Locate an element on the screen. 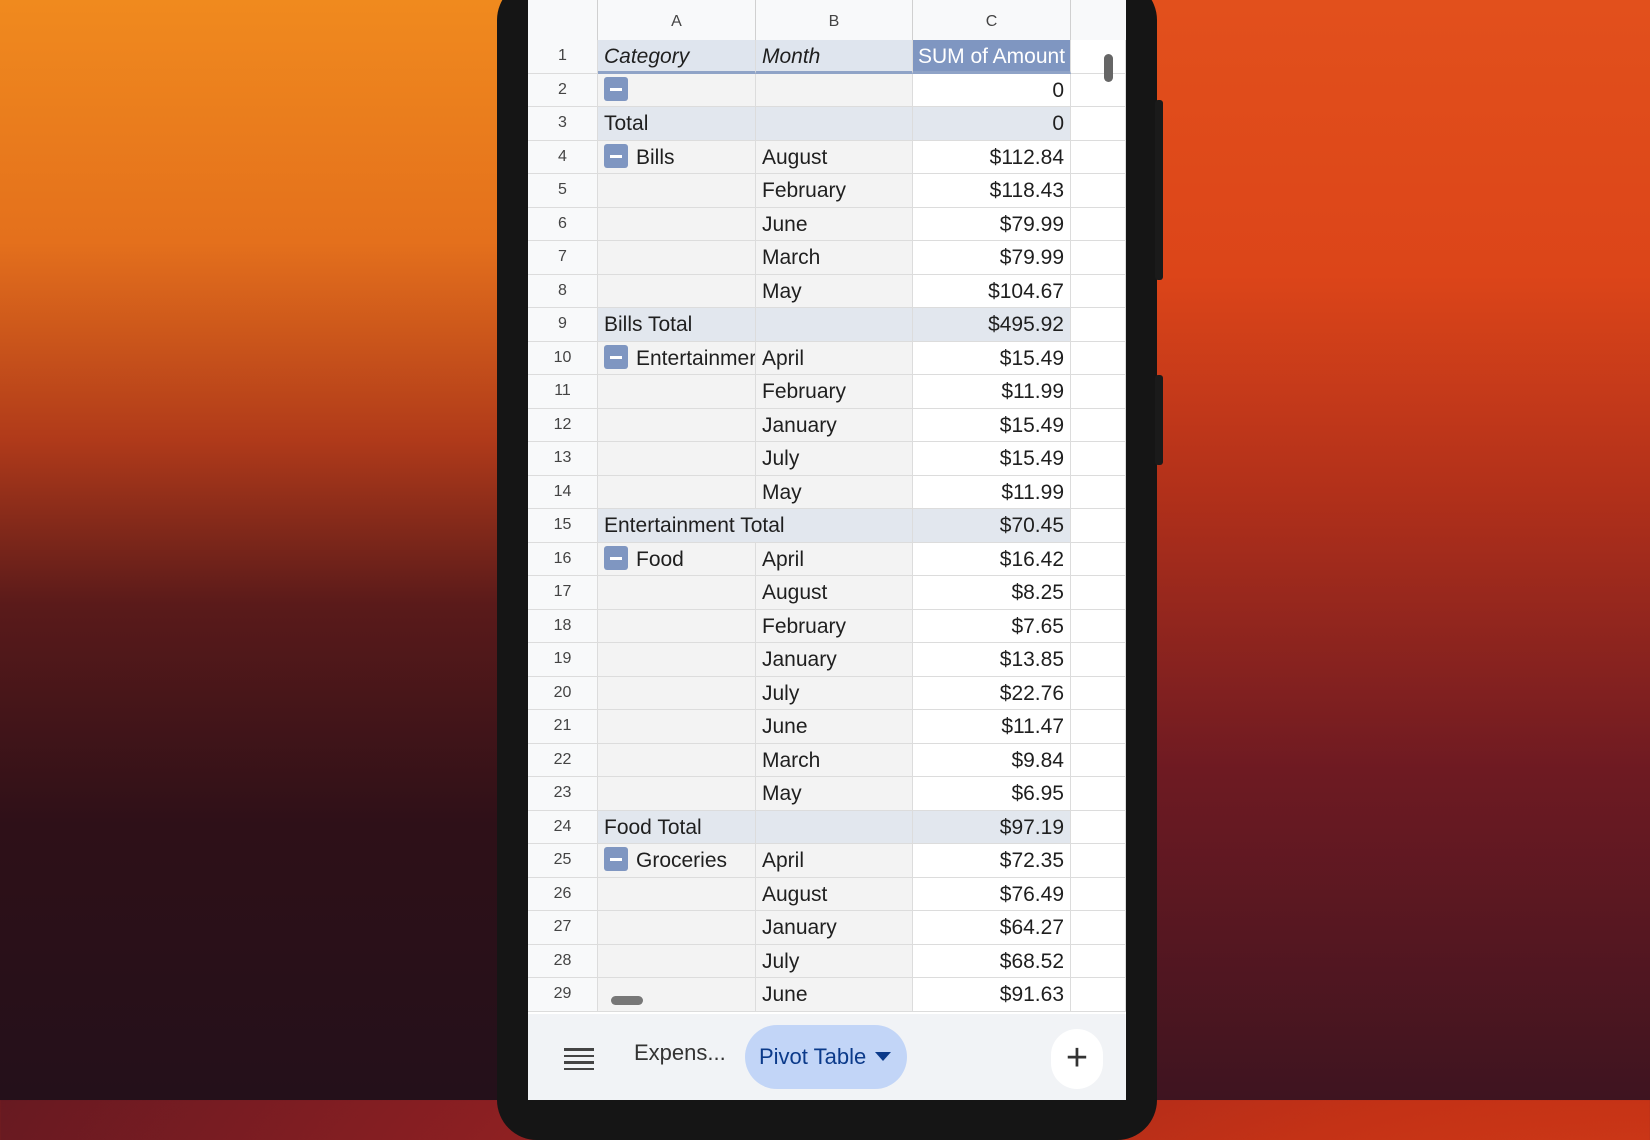  vertical-scrollbar is located at coordinates (1108, 68).